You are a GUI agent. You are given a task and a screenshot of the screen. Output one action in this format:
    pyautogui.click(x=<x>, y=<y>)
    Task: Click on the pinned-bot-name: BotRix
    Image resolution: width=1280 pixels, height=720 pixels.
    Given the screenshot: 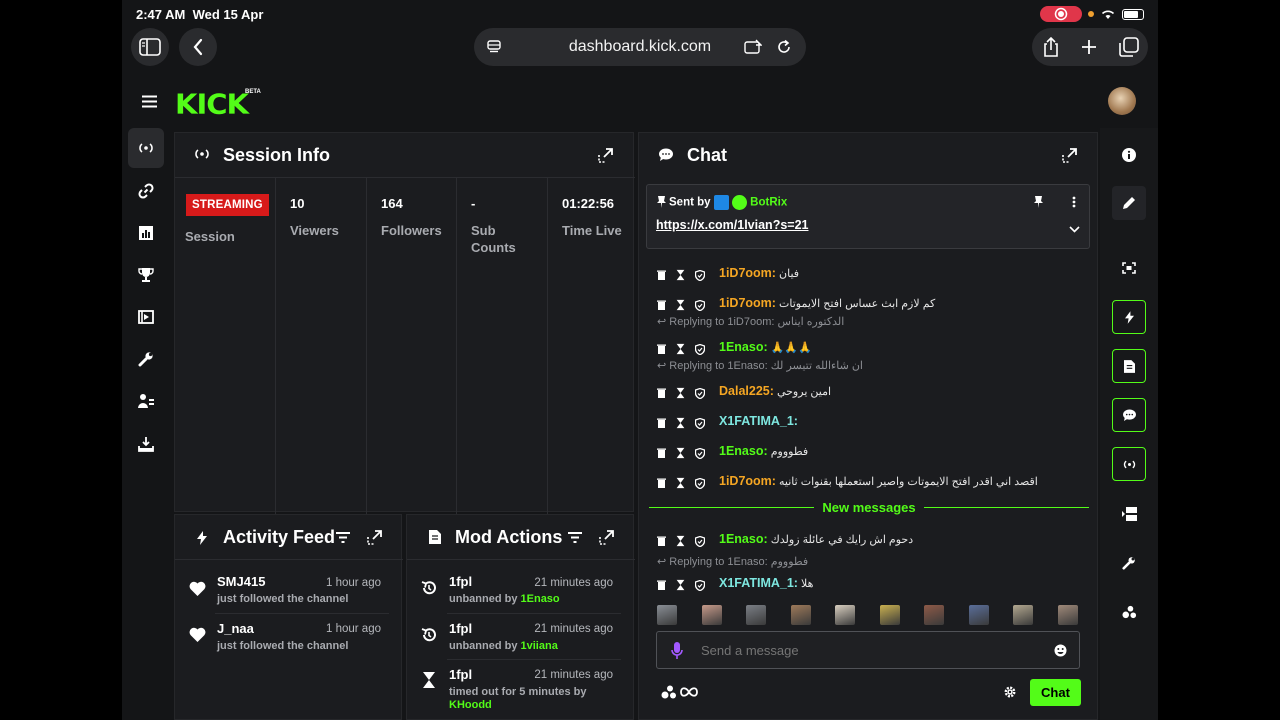 What is the action you would take?
    pyautogui.click(x=768, y=203)
    